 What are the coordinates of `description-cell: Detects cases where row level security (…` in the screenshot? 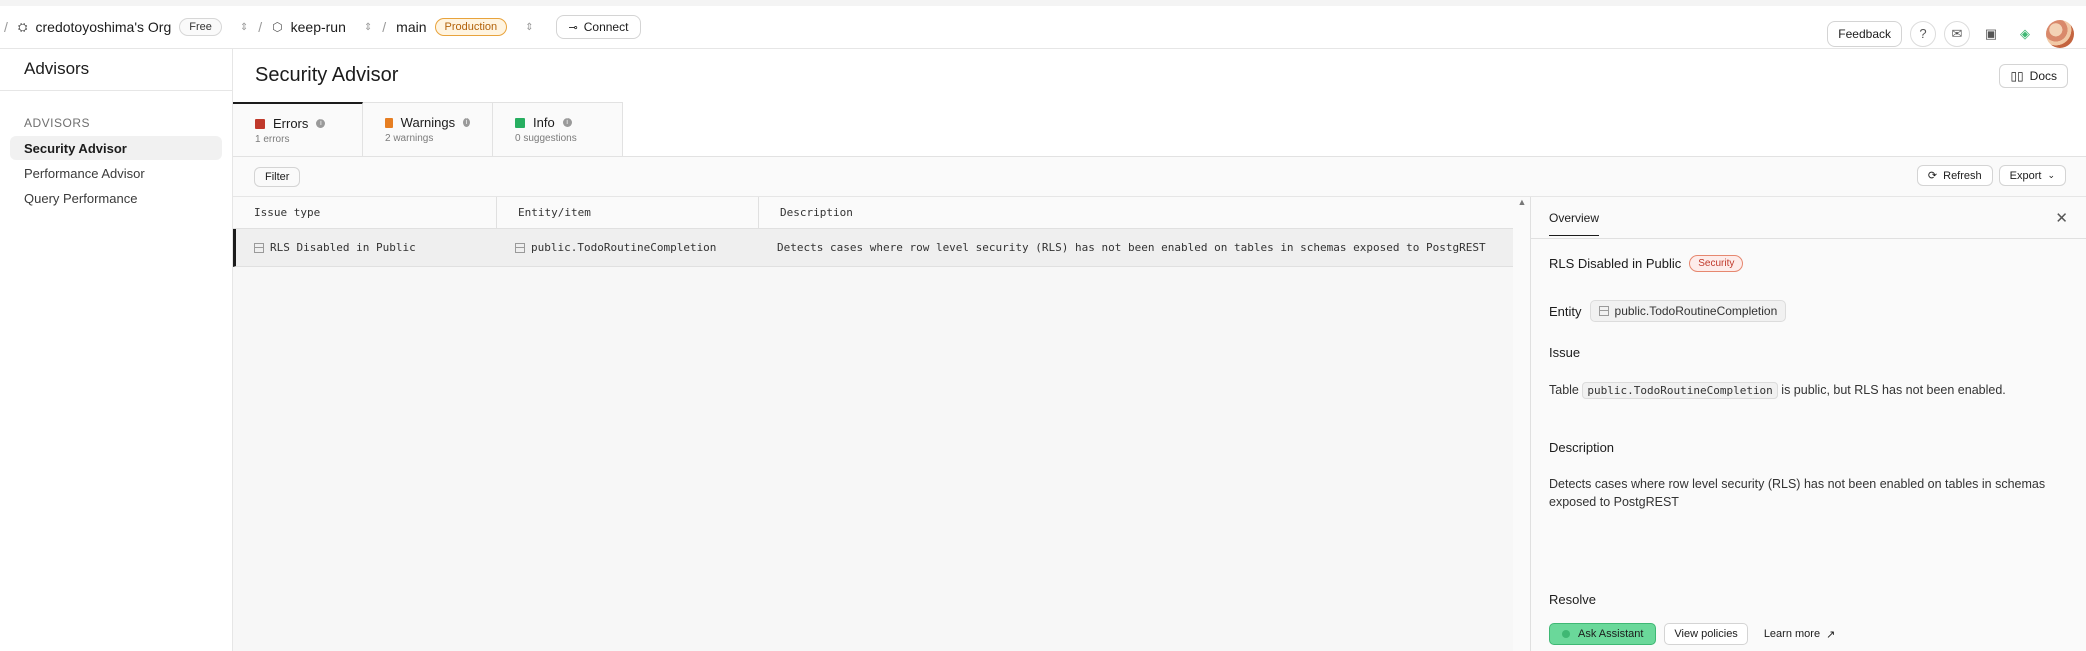 It's located at (1131, 247).